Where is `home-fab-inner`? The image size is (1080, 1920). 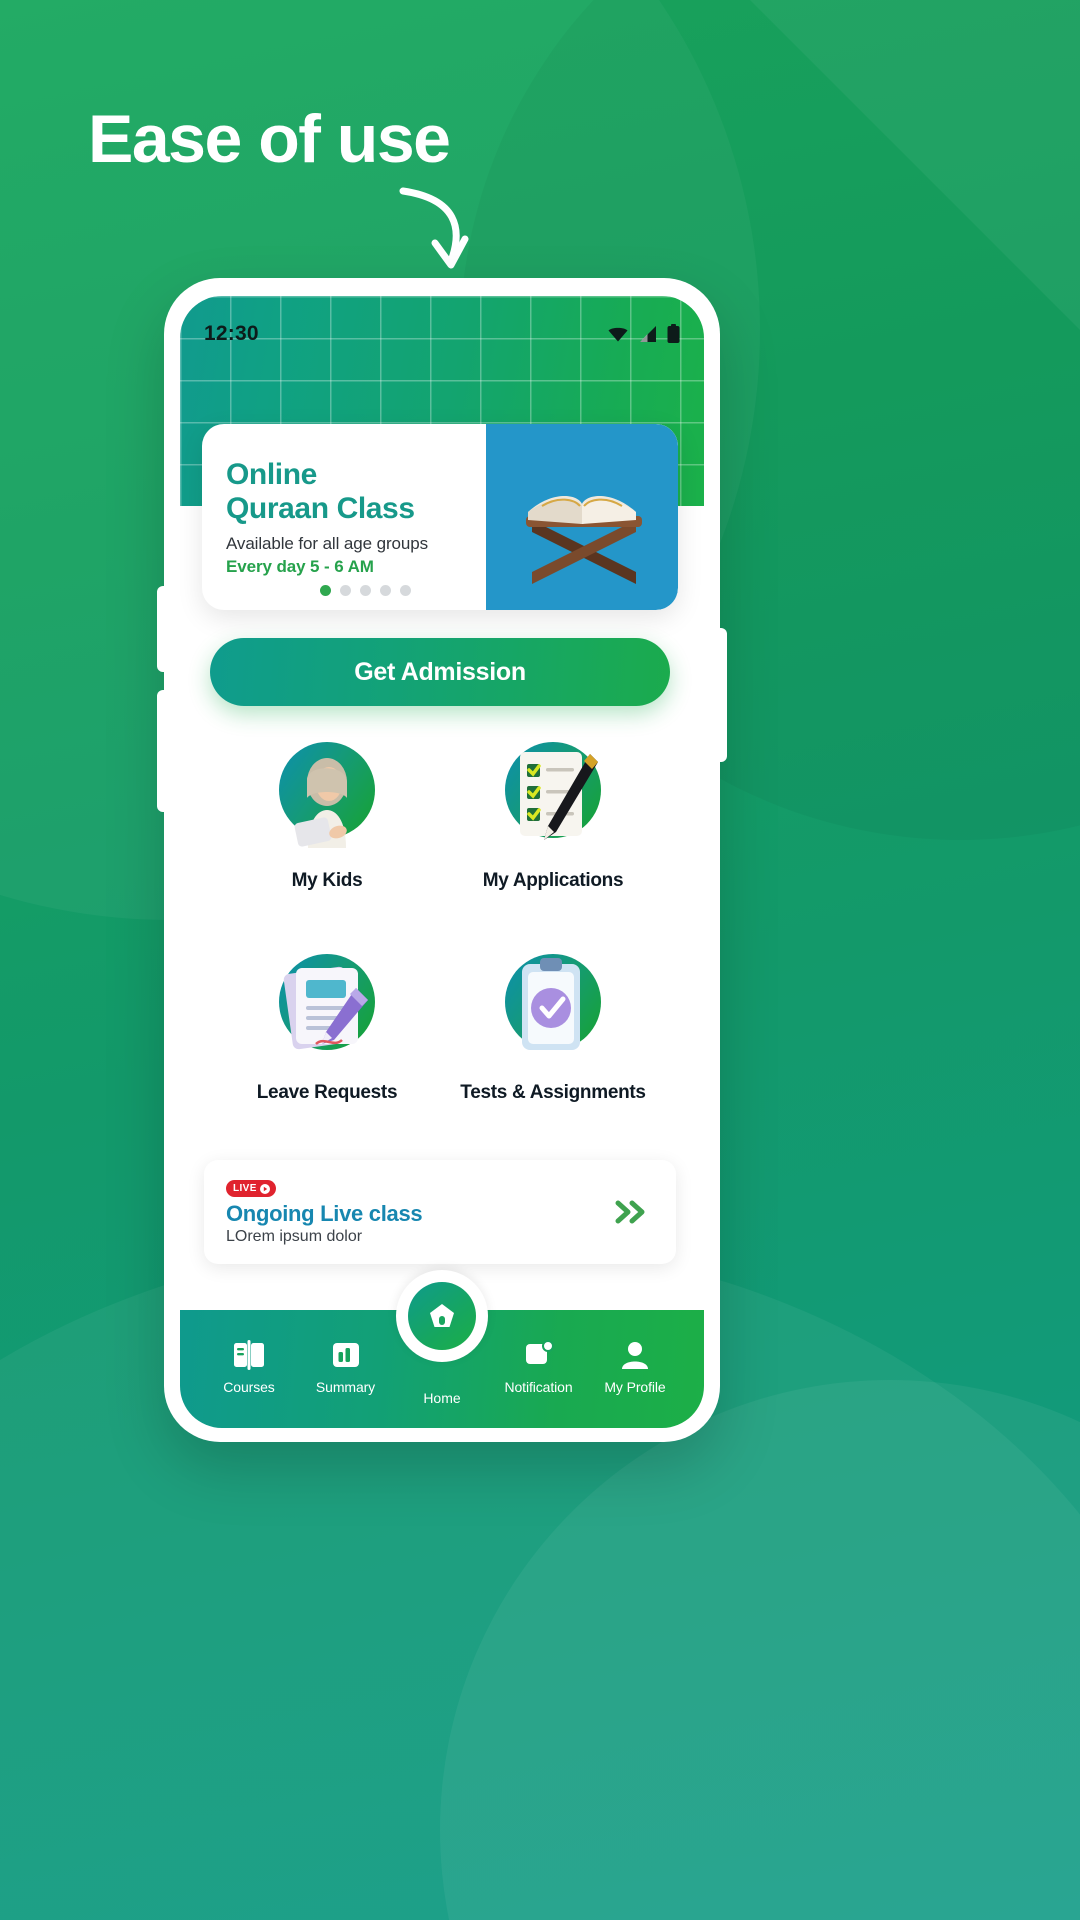 home-fab-inner is located at coordinates (442, 1316).